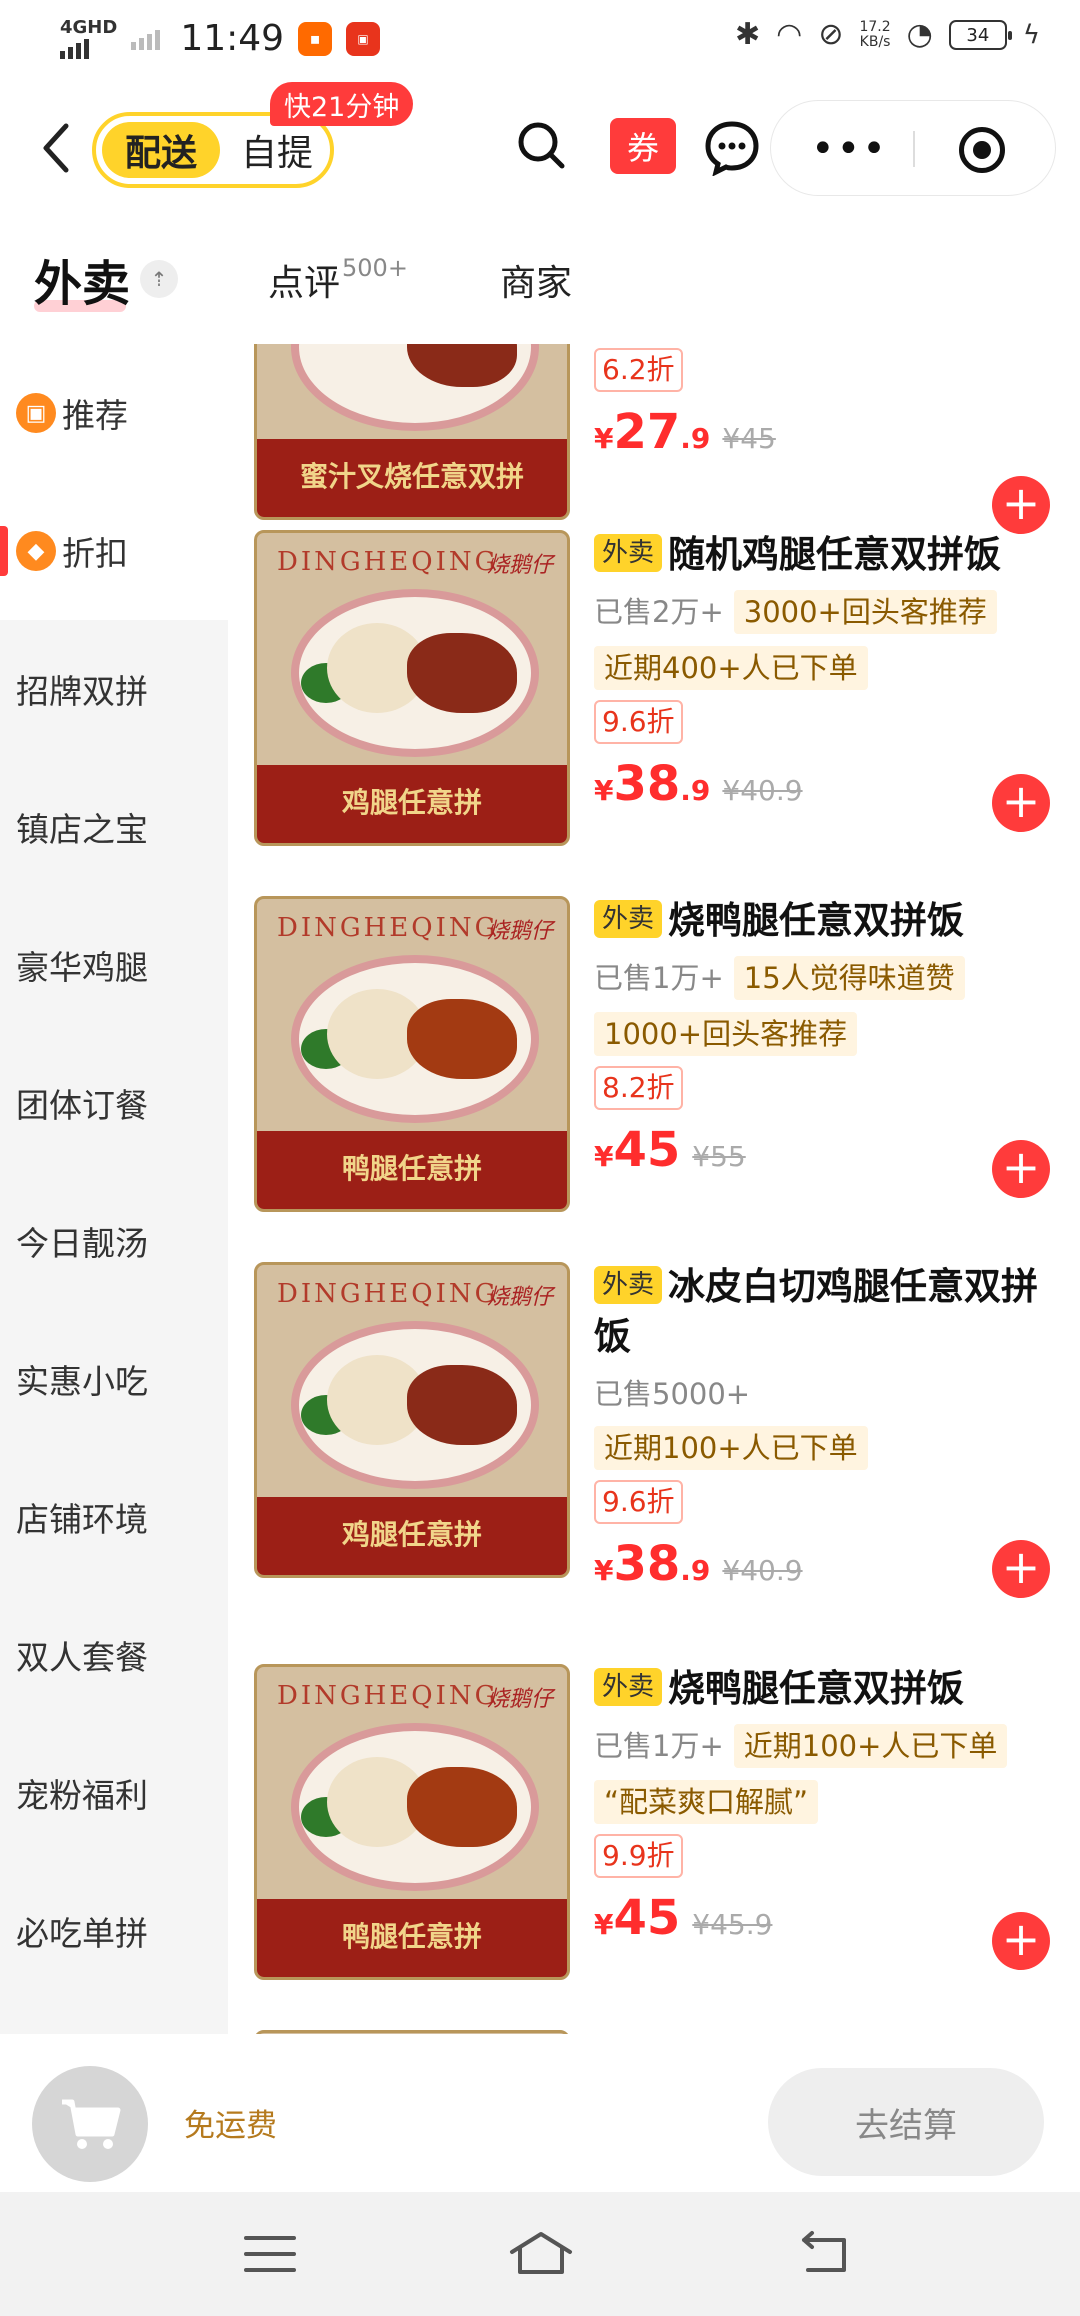 This screenshot has width=1080, height=2316. What do you see at coordinates (1031, 35) in the screenshot?
I see `charging-icon: ϟ` at bounding box center [1031, 35].